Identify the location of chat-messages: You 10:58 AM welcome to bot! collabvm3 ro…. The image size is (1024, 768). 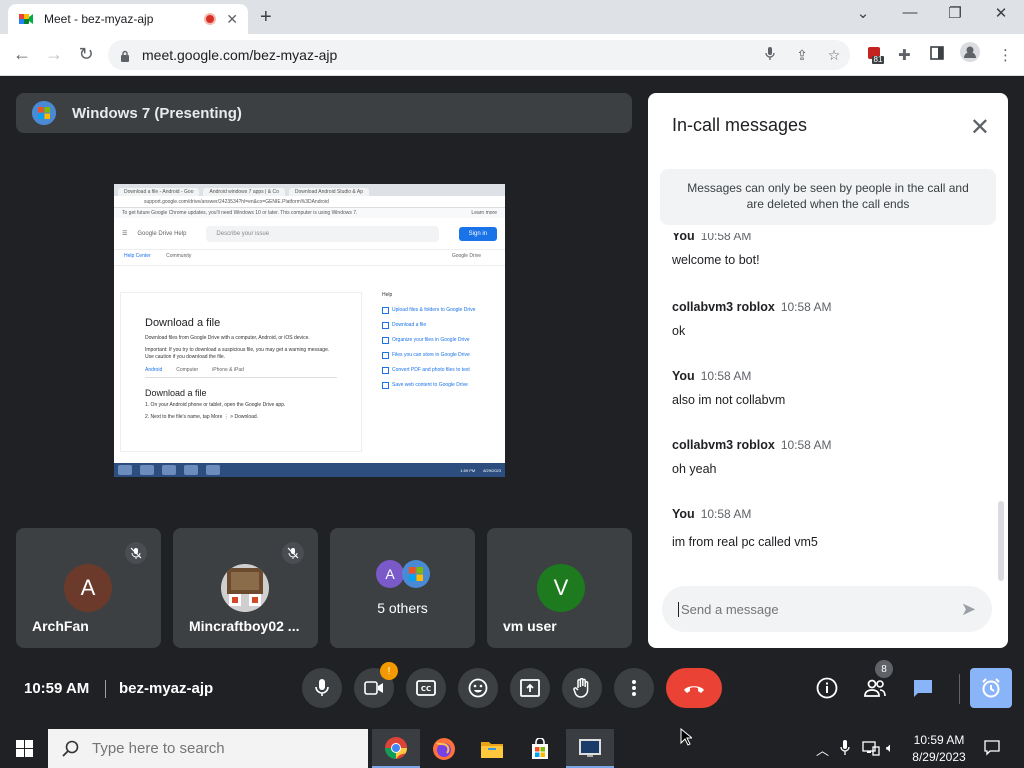
(832, 403).